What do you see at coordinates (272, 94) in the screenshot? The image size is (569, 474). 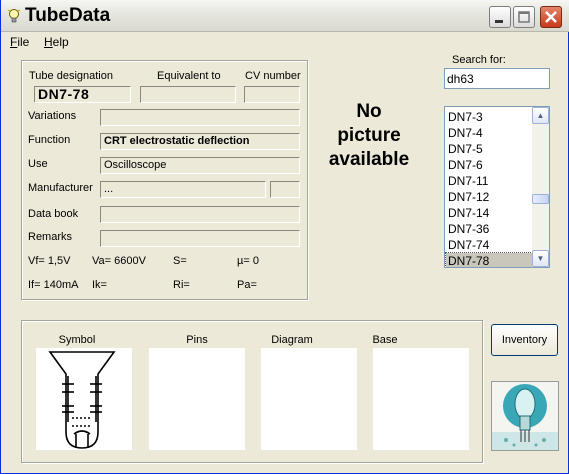 I see `cv-field` at bounding box center [272, 94].